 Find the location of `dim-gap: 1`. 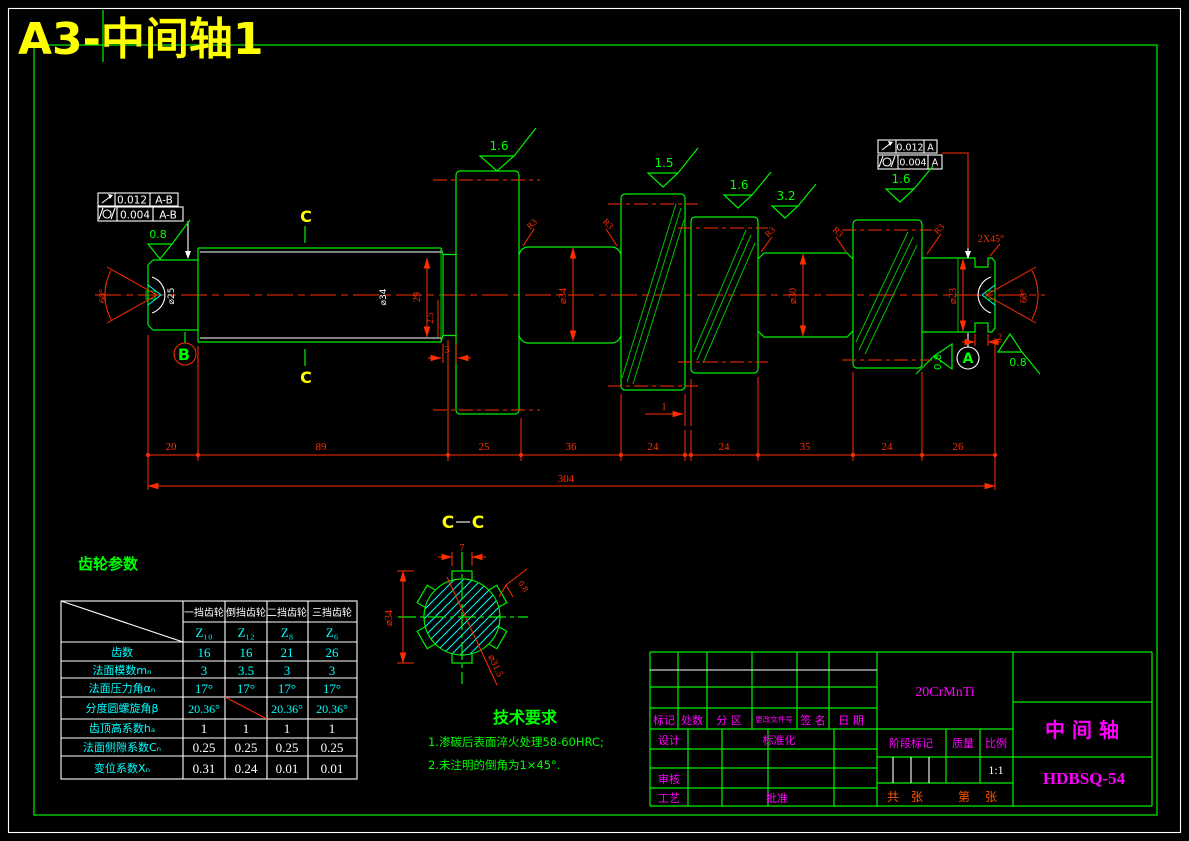

dim-gap: 1 is located at coordinates (664, 407).